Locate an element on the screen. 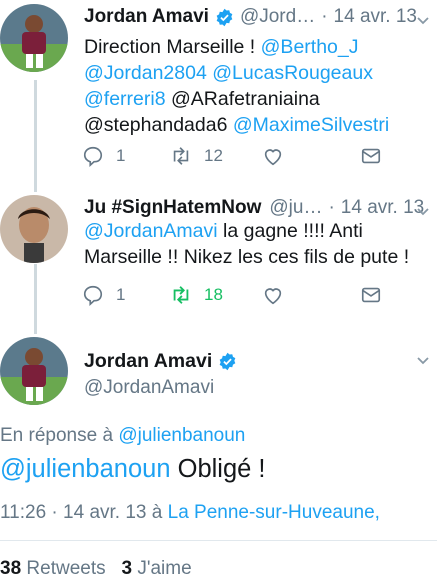 This screenshot has height=587, width=437. tweet-header: Ju #SignHatemNow @ju… · 14 avr. 13 is located at coordinates (254, 208).